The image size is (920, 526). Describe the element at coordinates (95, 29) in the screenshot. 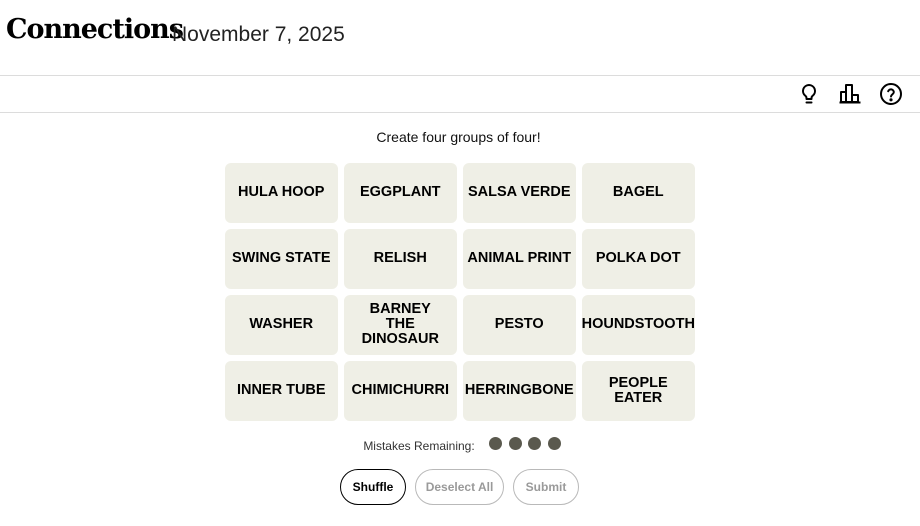

I see `page-title: Connections` at that location.